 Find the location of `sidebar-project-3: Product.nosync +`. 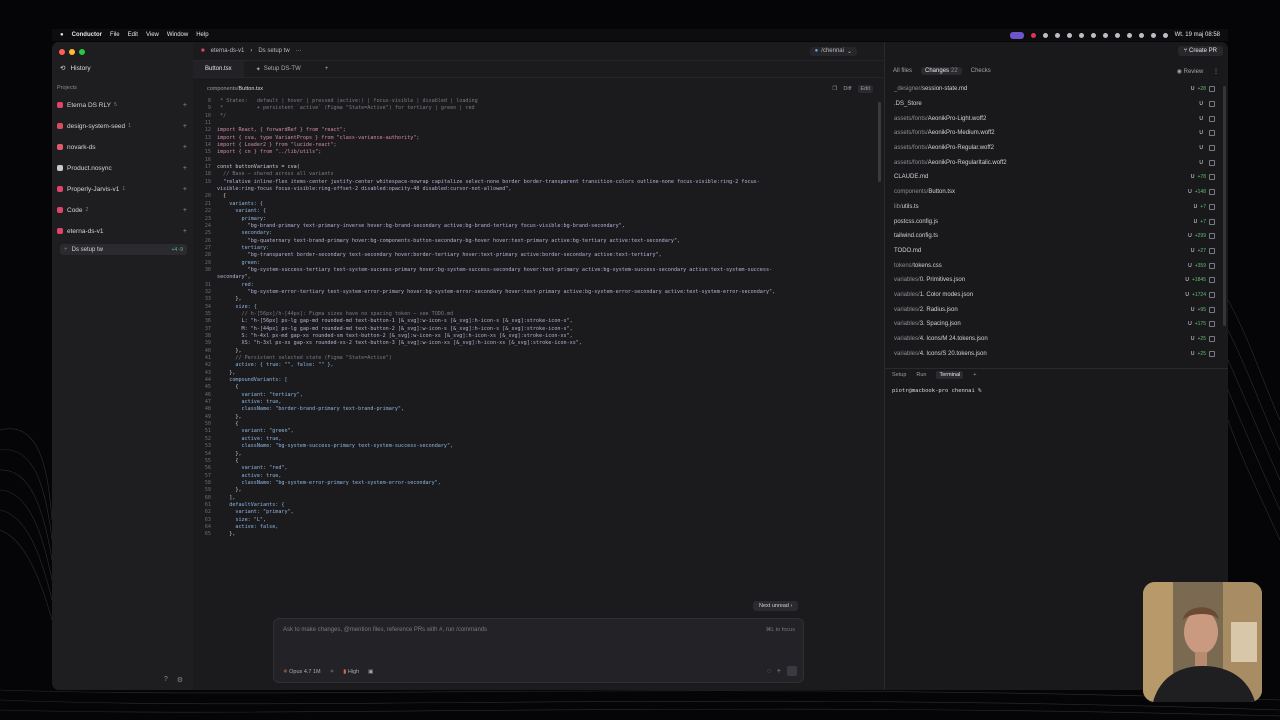

sidebar-project-3: Product.nosync + is located at coordinates (122, 168).